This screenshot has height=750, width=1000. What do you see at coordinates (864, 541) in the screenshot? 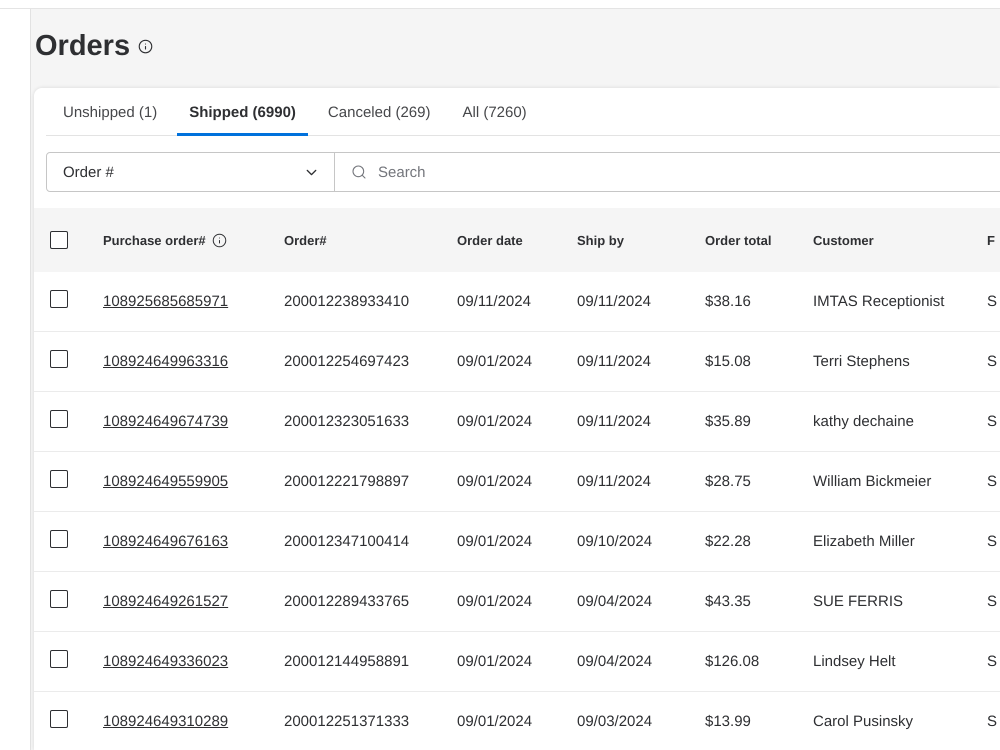
I see `table-cell: Elizabeth Miller` at bounding box center [864, 541].